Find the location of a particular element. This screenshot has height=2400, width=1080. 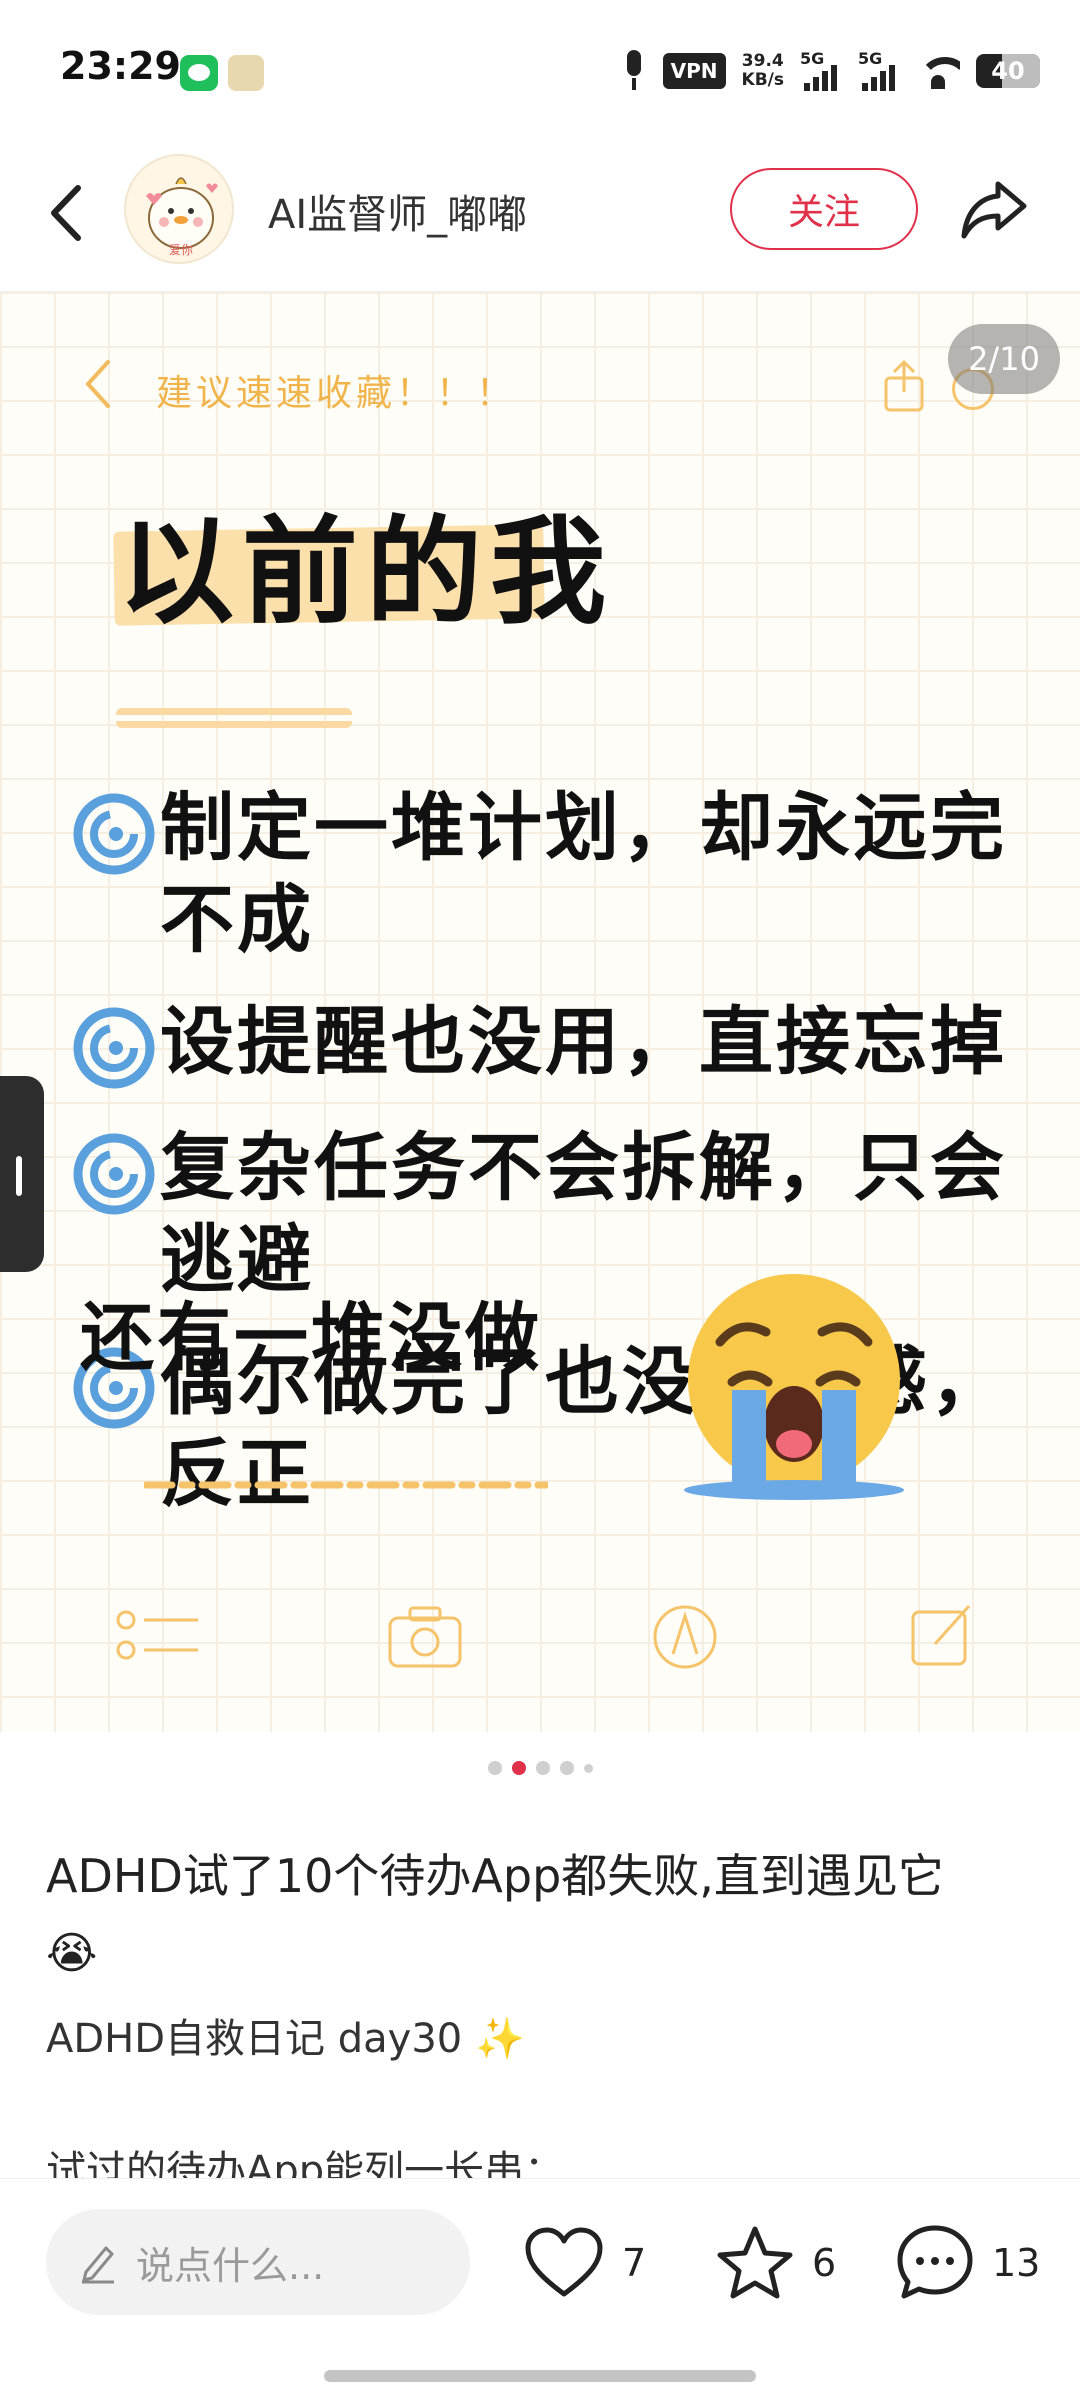

favorite-button: 6 is located at coordinates (776, 2263).